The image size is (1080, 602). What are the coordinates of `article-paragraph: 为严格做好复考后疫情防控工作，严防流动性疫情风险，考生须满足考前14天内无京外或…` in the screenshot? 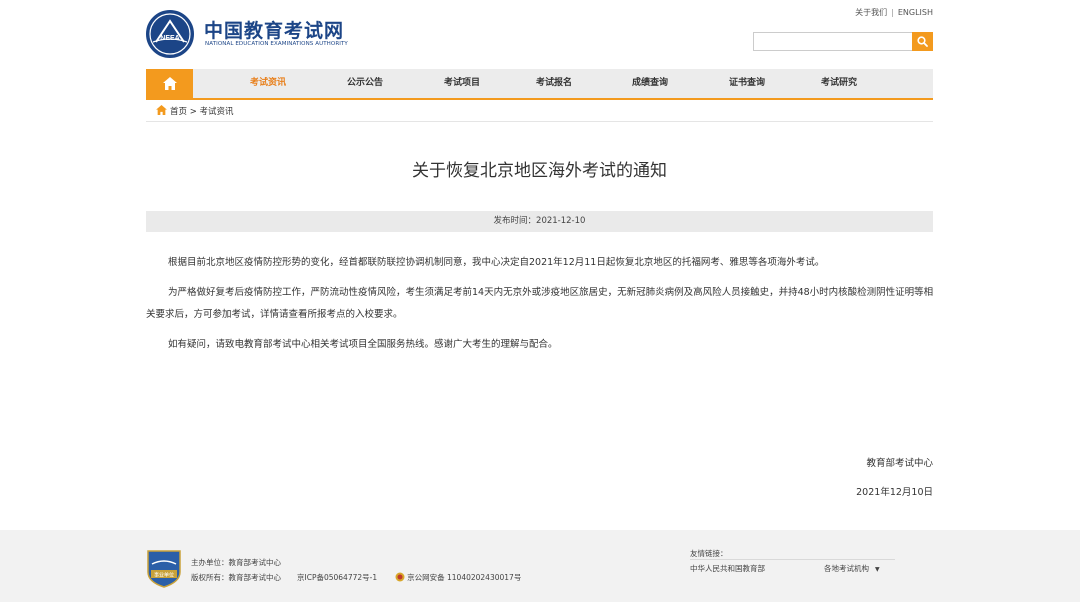 It's located at (540, 303).